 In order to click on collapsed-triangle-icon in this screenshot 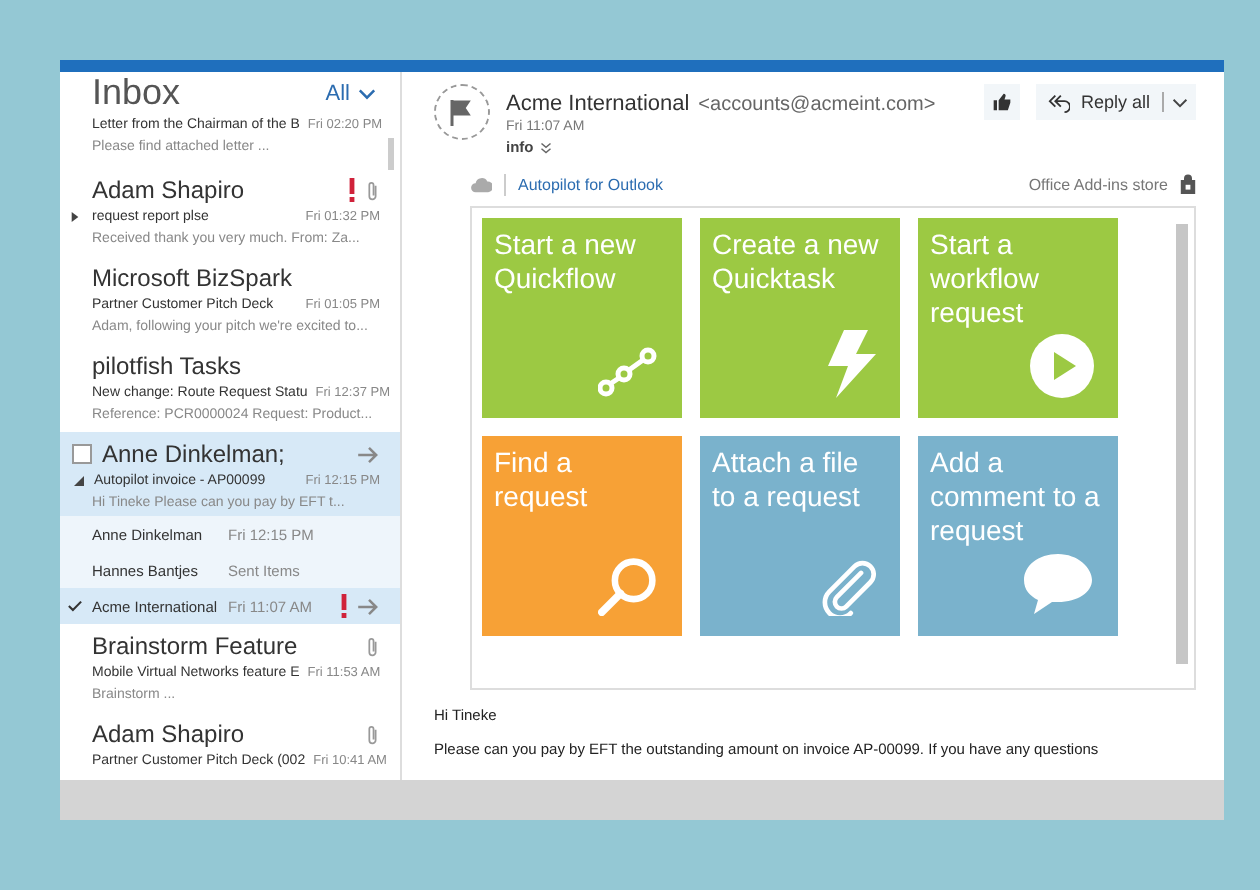, I will do `click(75, 217)`.